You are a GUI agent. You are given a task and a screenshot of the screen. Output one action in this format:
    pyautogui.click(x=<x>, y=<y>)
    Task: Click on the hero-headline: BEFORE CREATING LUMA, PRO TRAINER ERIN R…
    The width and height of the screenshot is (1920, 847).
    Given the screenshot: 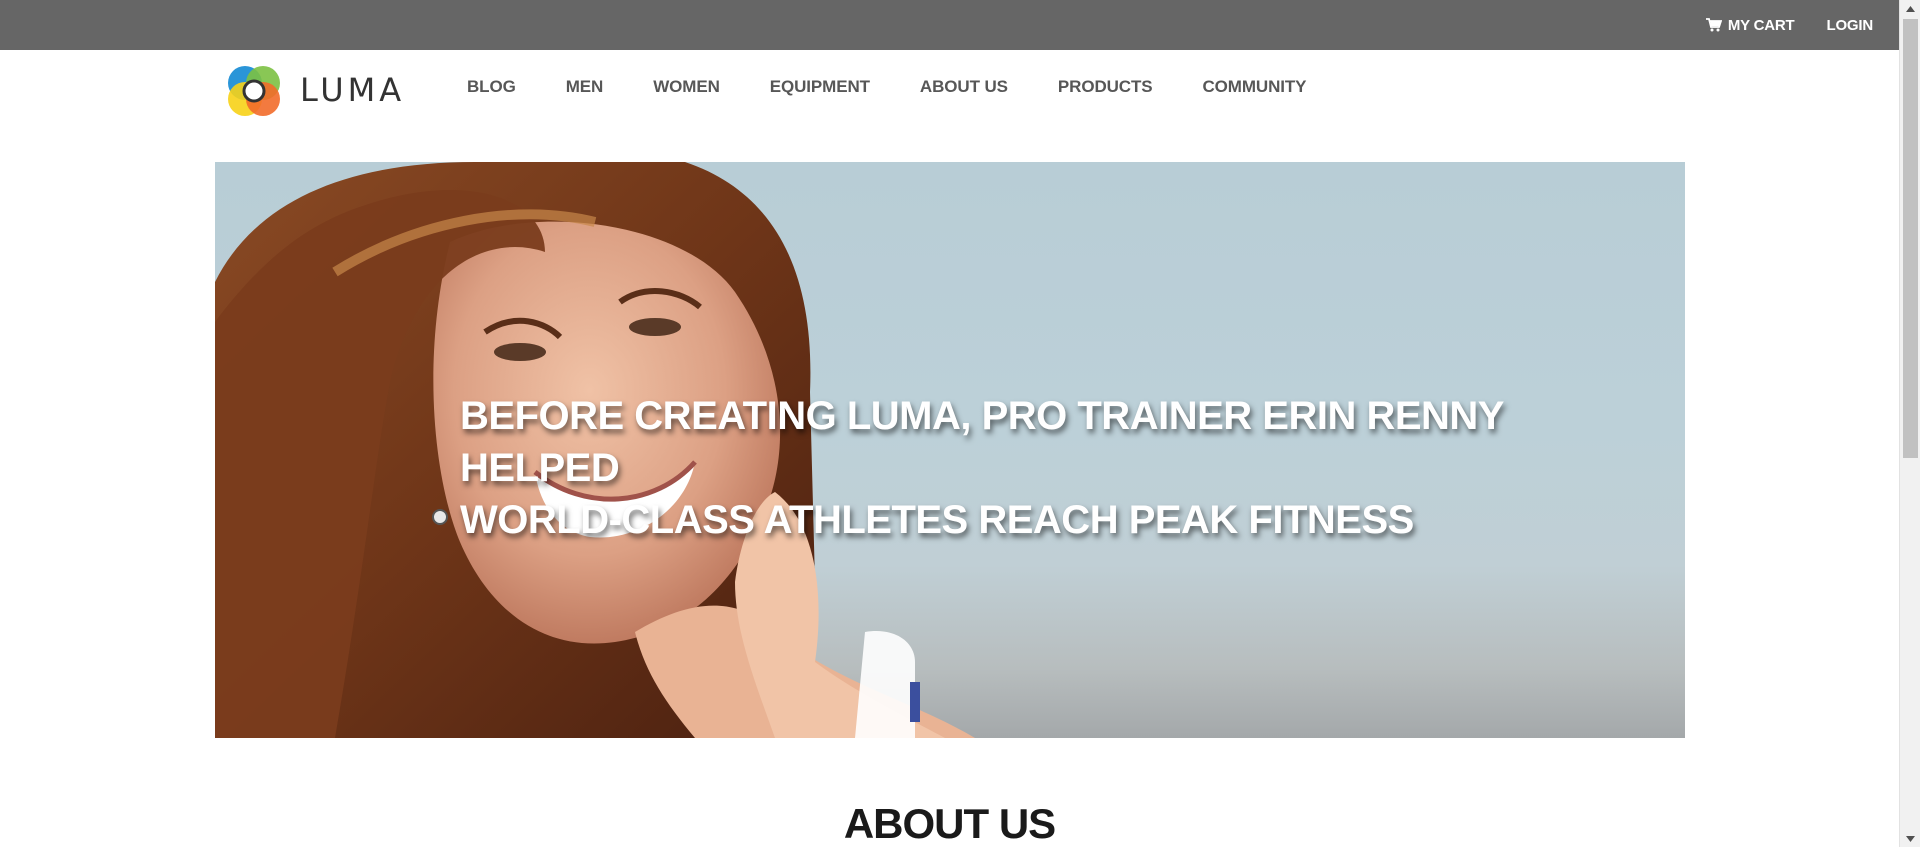 What is the action you would take?
    pyautogui.click(x=1060, y=468)
    